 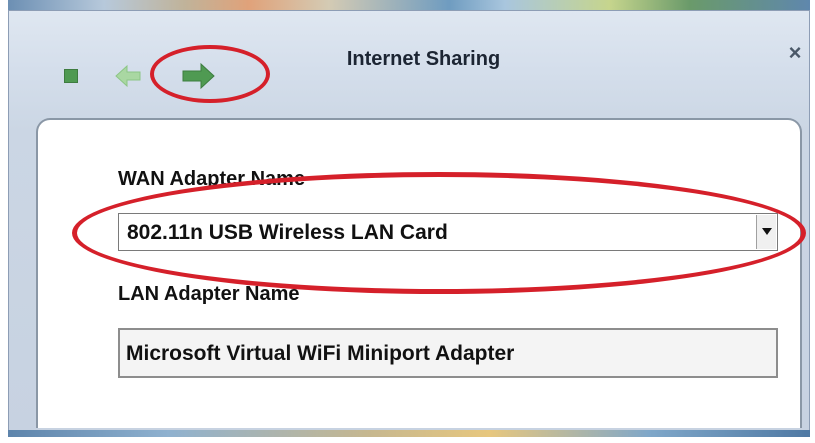 I want to click on back-arrow-icon, so click(x=128, y=76).